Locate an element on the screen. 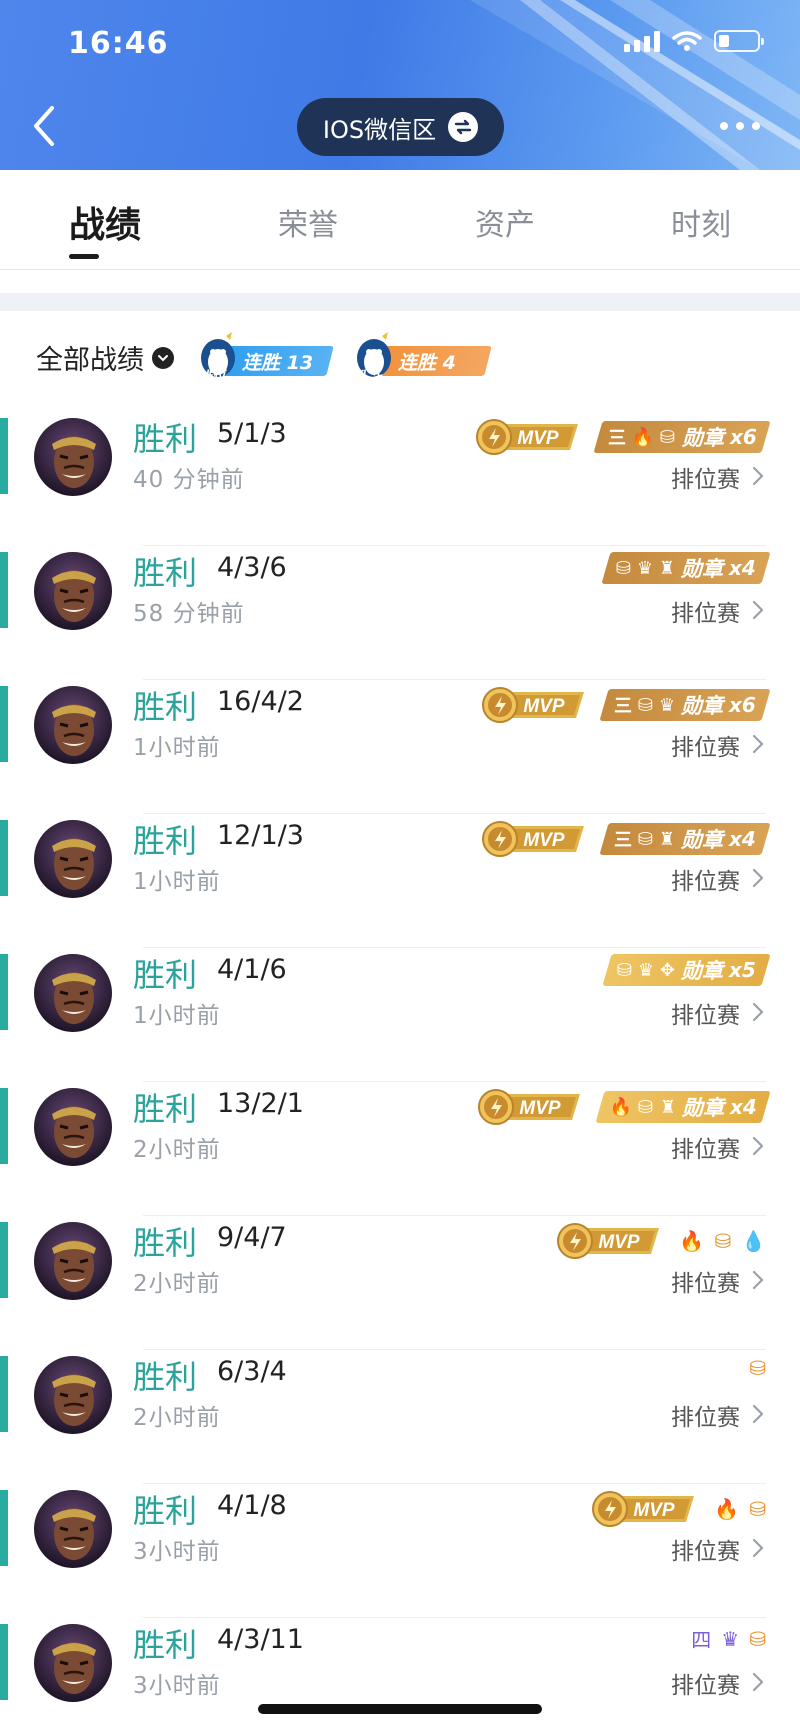  brawl-streak-badge: 乱斗 连胜 4 is located at coordinates (422, 358).